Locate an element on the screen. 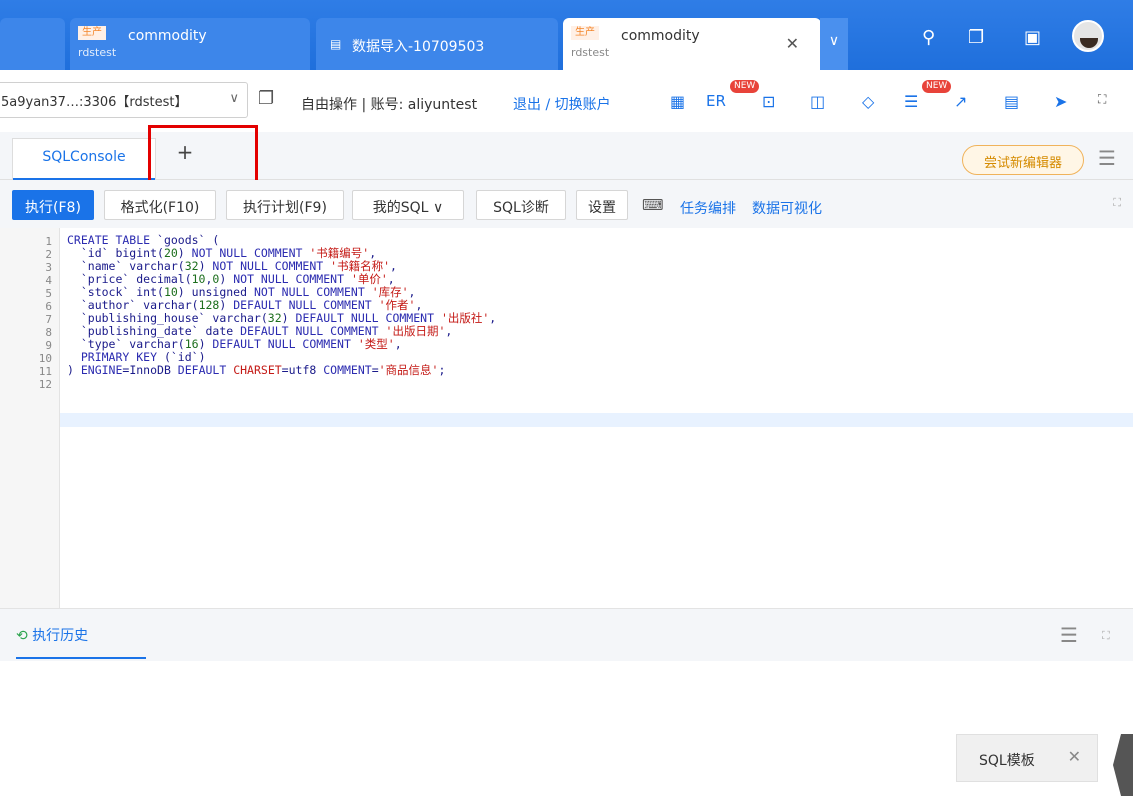 This screenshot has height=796, width=1133. line-number: 5 is located at coordinates (48, 293).